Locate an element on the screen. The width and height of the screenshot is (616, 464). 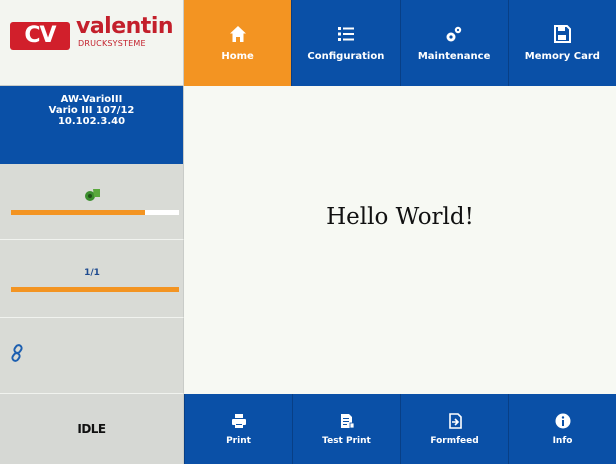
printer-status: IDLE is located at coordinates (92, 429).